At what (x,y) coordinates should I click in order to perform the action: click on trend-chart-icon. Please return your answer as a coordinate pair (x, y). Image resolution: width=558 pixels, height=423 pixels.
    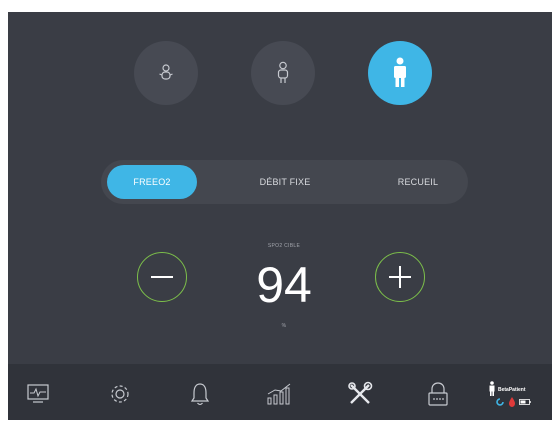
    Looking at the image, I should click on (279, 394).